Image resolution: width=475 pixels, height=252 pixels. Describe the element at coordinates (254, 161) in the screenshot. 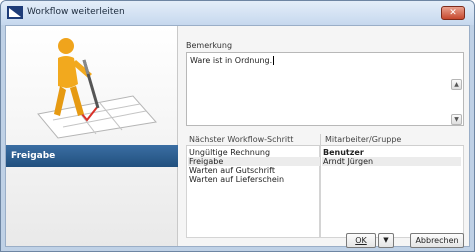

I see `step-item-selected: Freigabe` at that location.